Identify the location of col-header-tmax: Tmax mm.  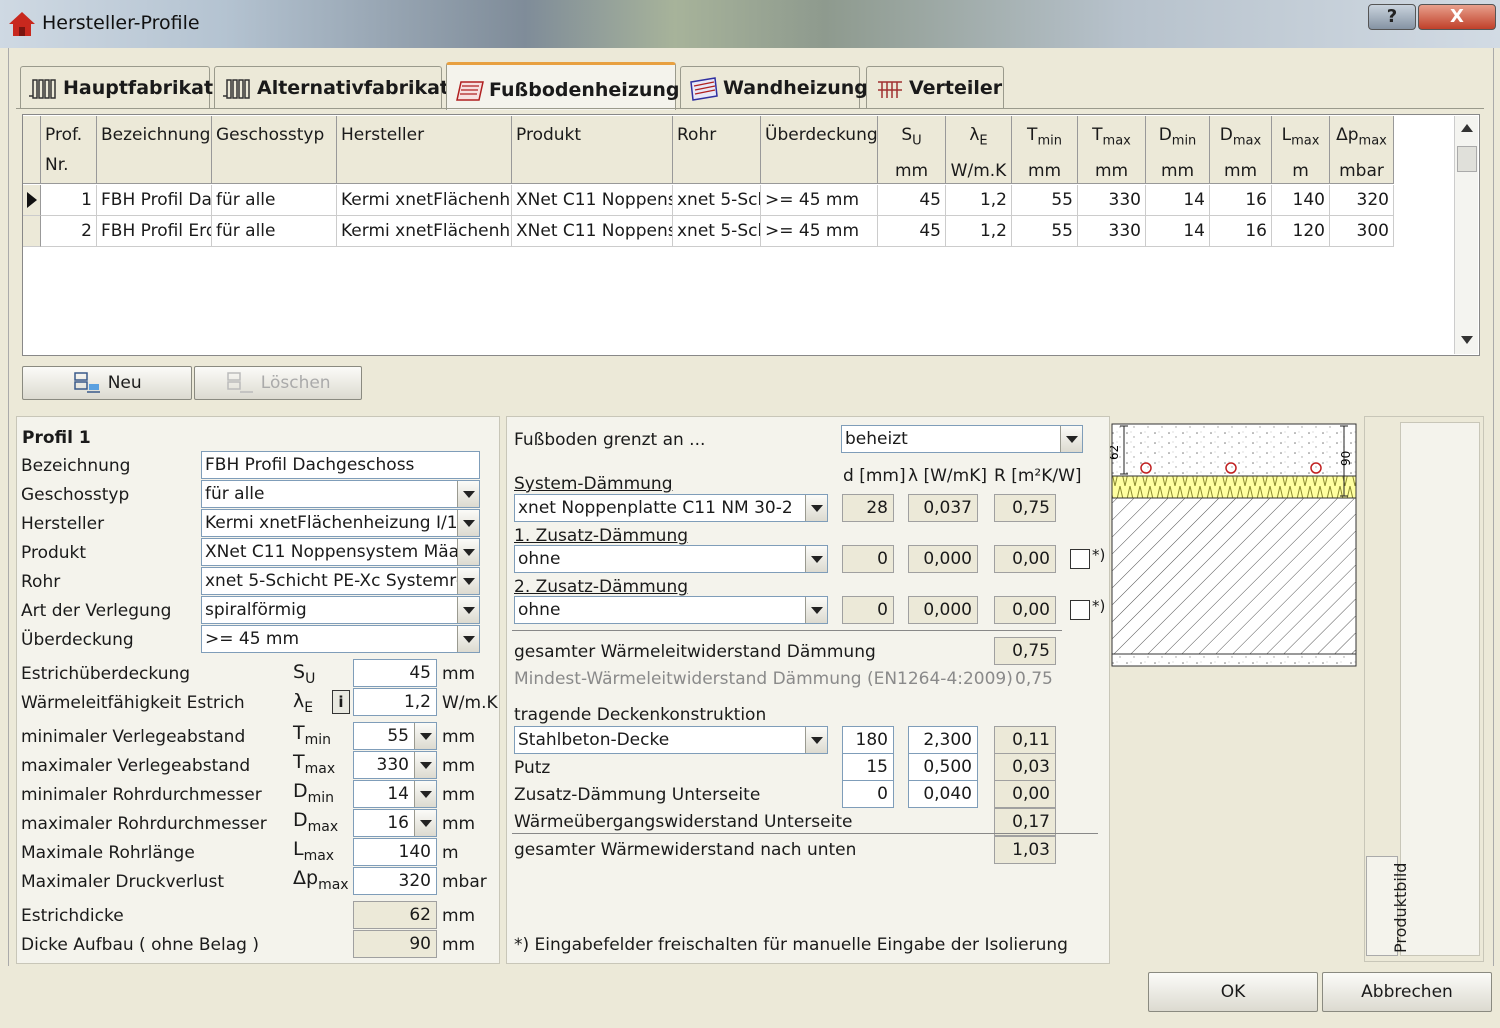
(1112, 150).